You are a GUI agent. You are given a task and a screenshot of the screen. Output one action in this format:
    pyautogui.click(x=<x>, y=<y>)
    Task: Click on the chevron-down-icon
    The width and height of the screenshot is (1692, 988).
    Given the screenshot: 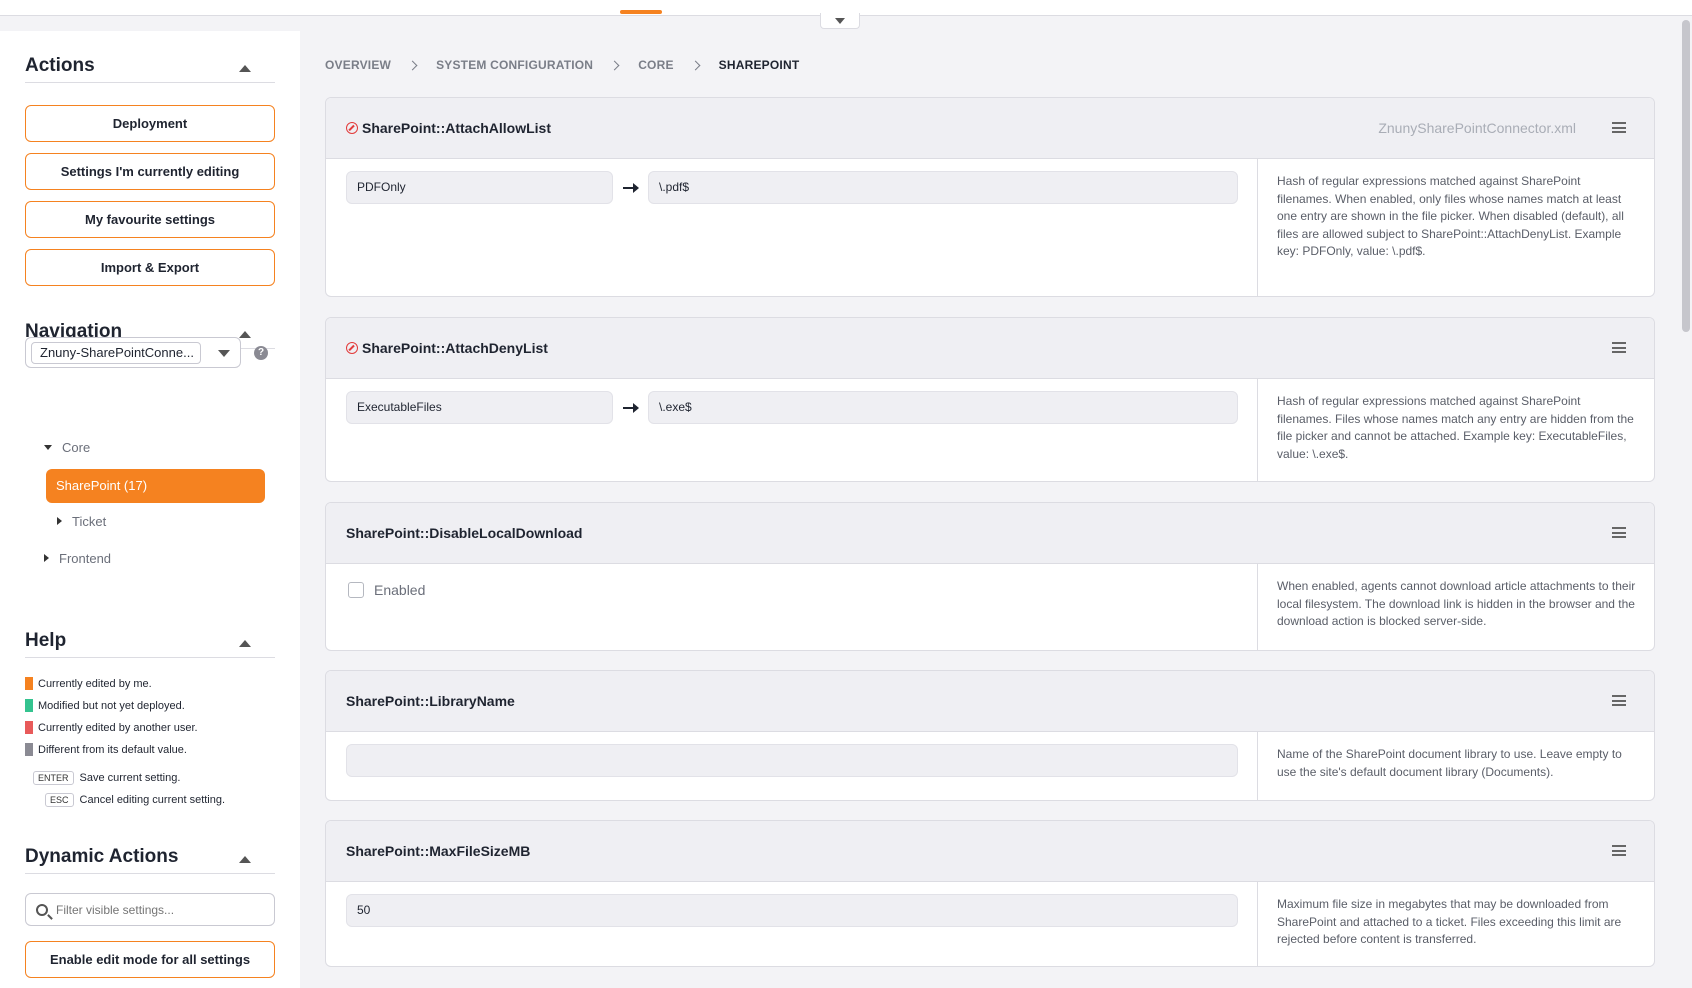 What is the action you would take?
    pyautogui.click(x=840, y=20)
    